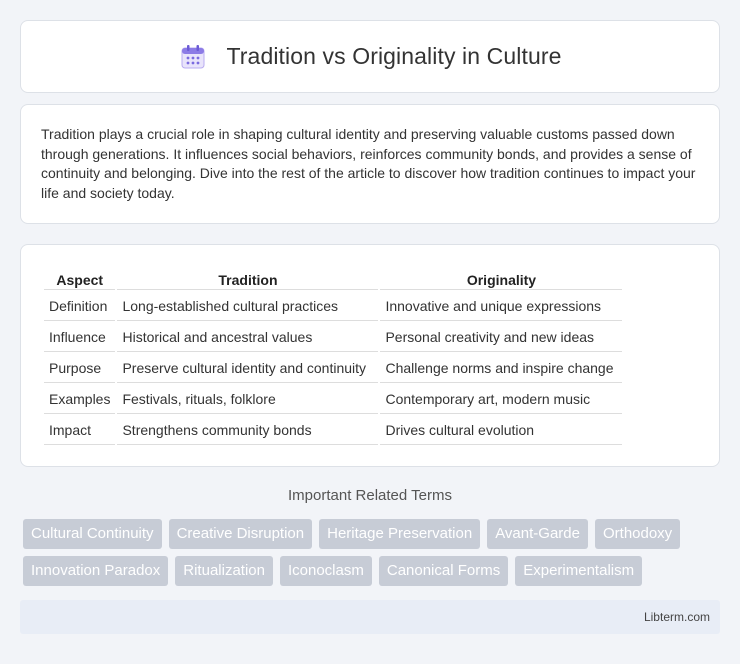  What do you see at coordinates (677, 617) in the screenshot?
I see `footer-site-link: Libterm.com` at bounding box center [677, 617].